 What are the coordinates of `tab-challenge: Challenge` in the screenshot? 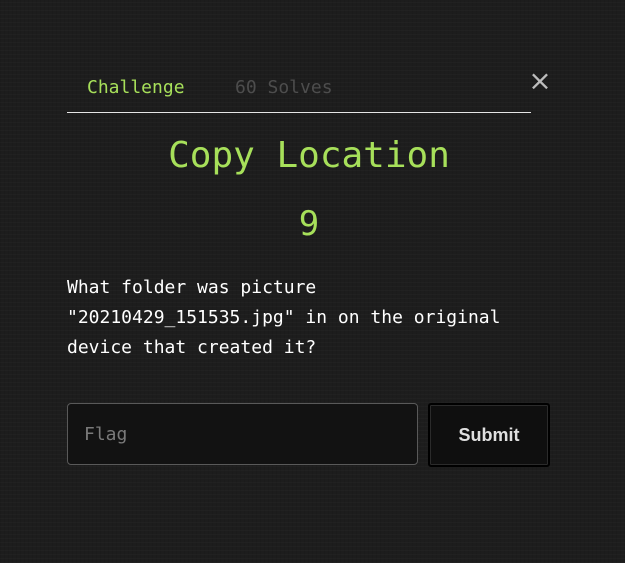 It's located at (136, 88).